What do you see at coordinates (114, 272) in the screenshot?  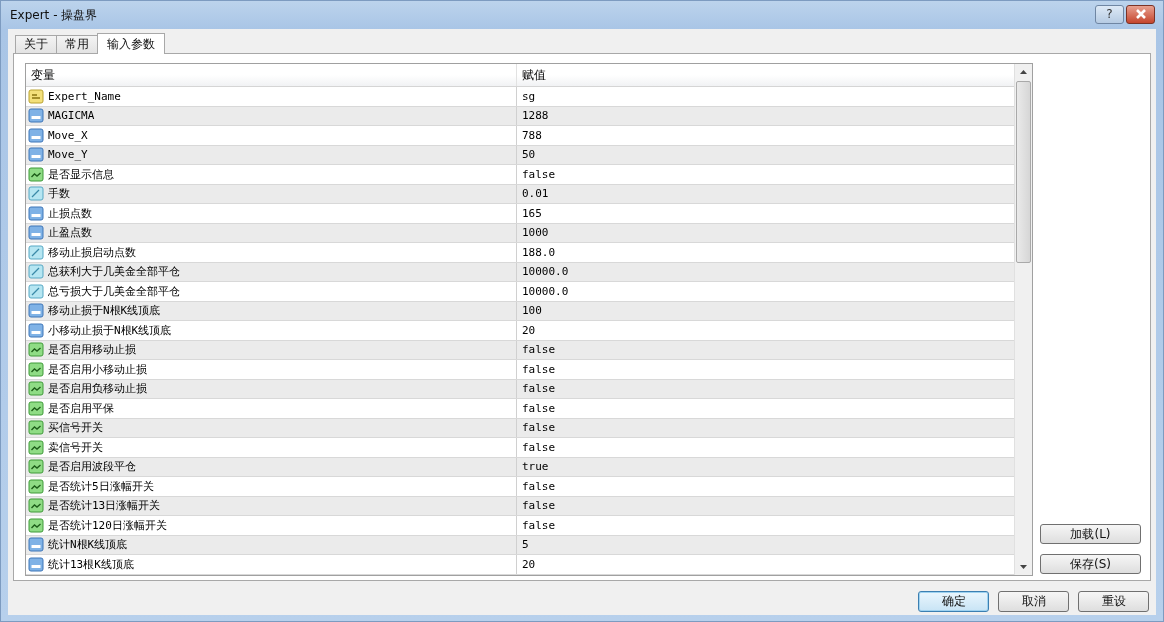 I see `variable-name: 总获利大于几美金全部平仓` at bounding box center [114, 272].